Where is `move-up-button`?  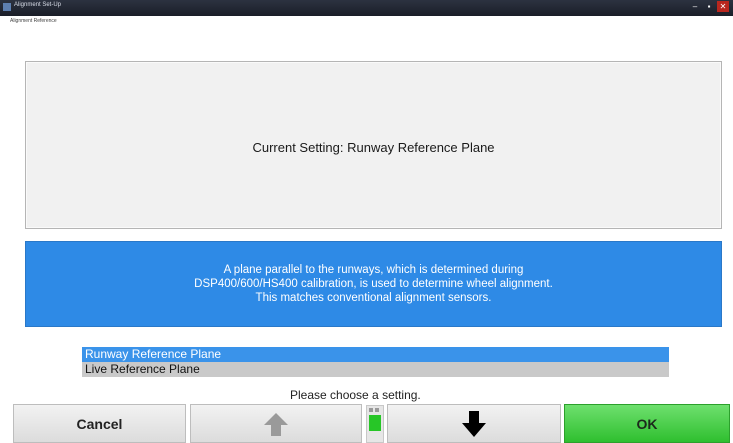
move-up-button is located at coordinates (276, 423).